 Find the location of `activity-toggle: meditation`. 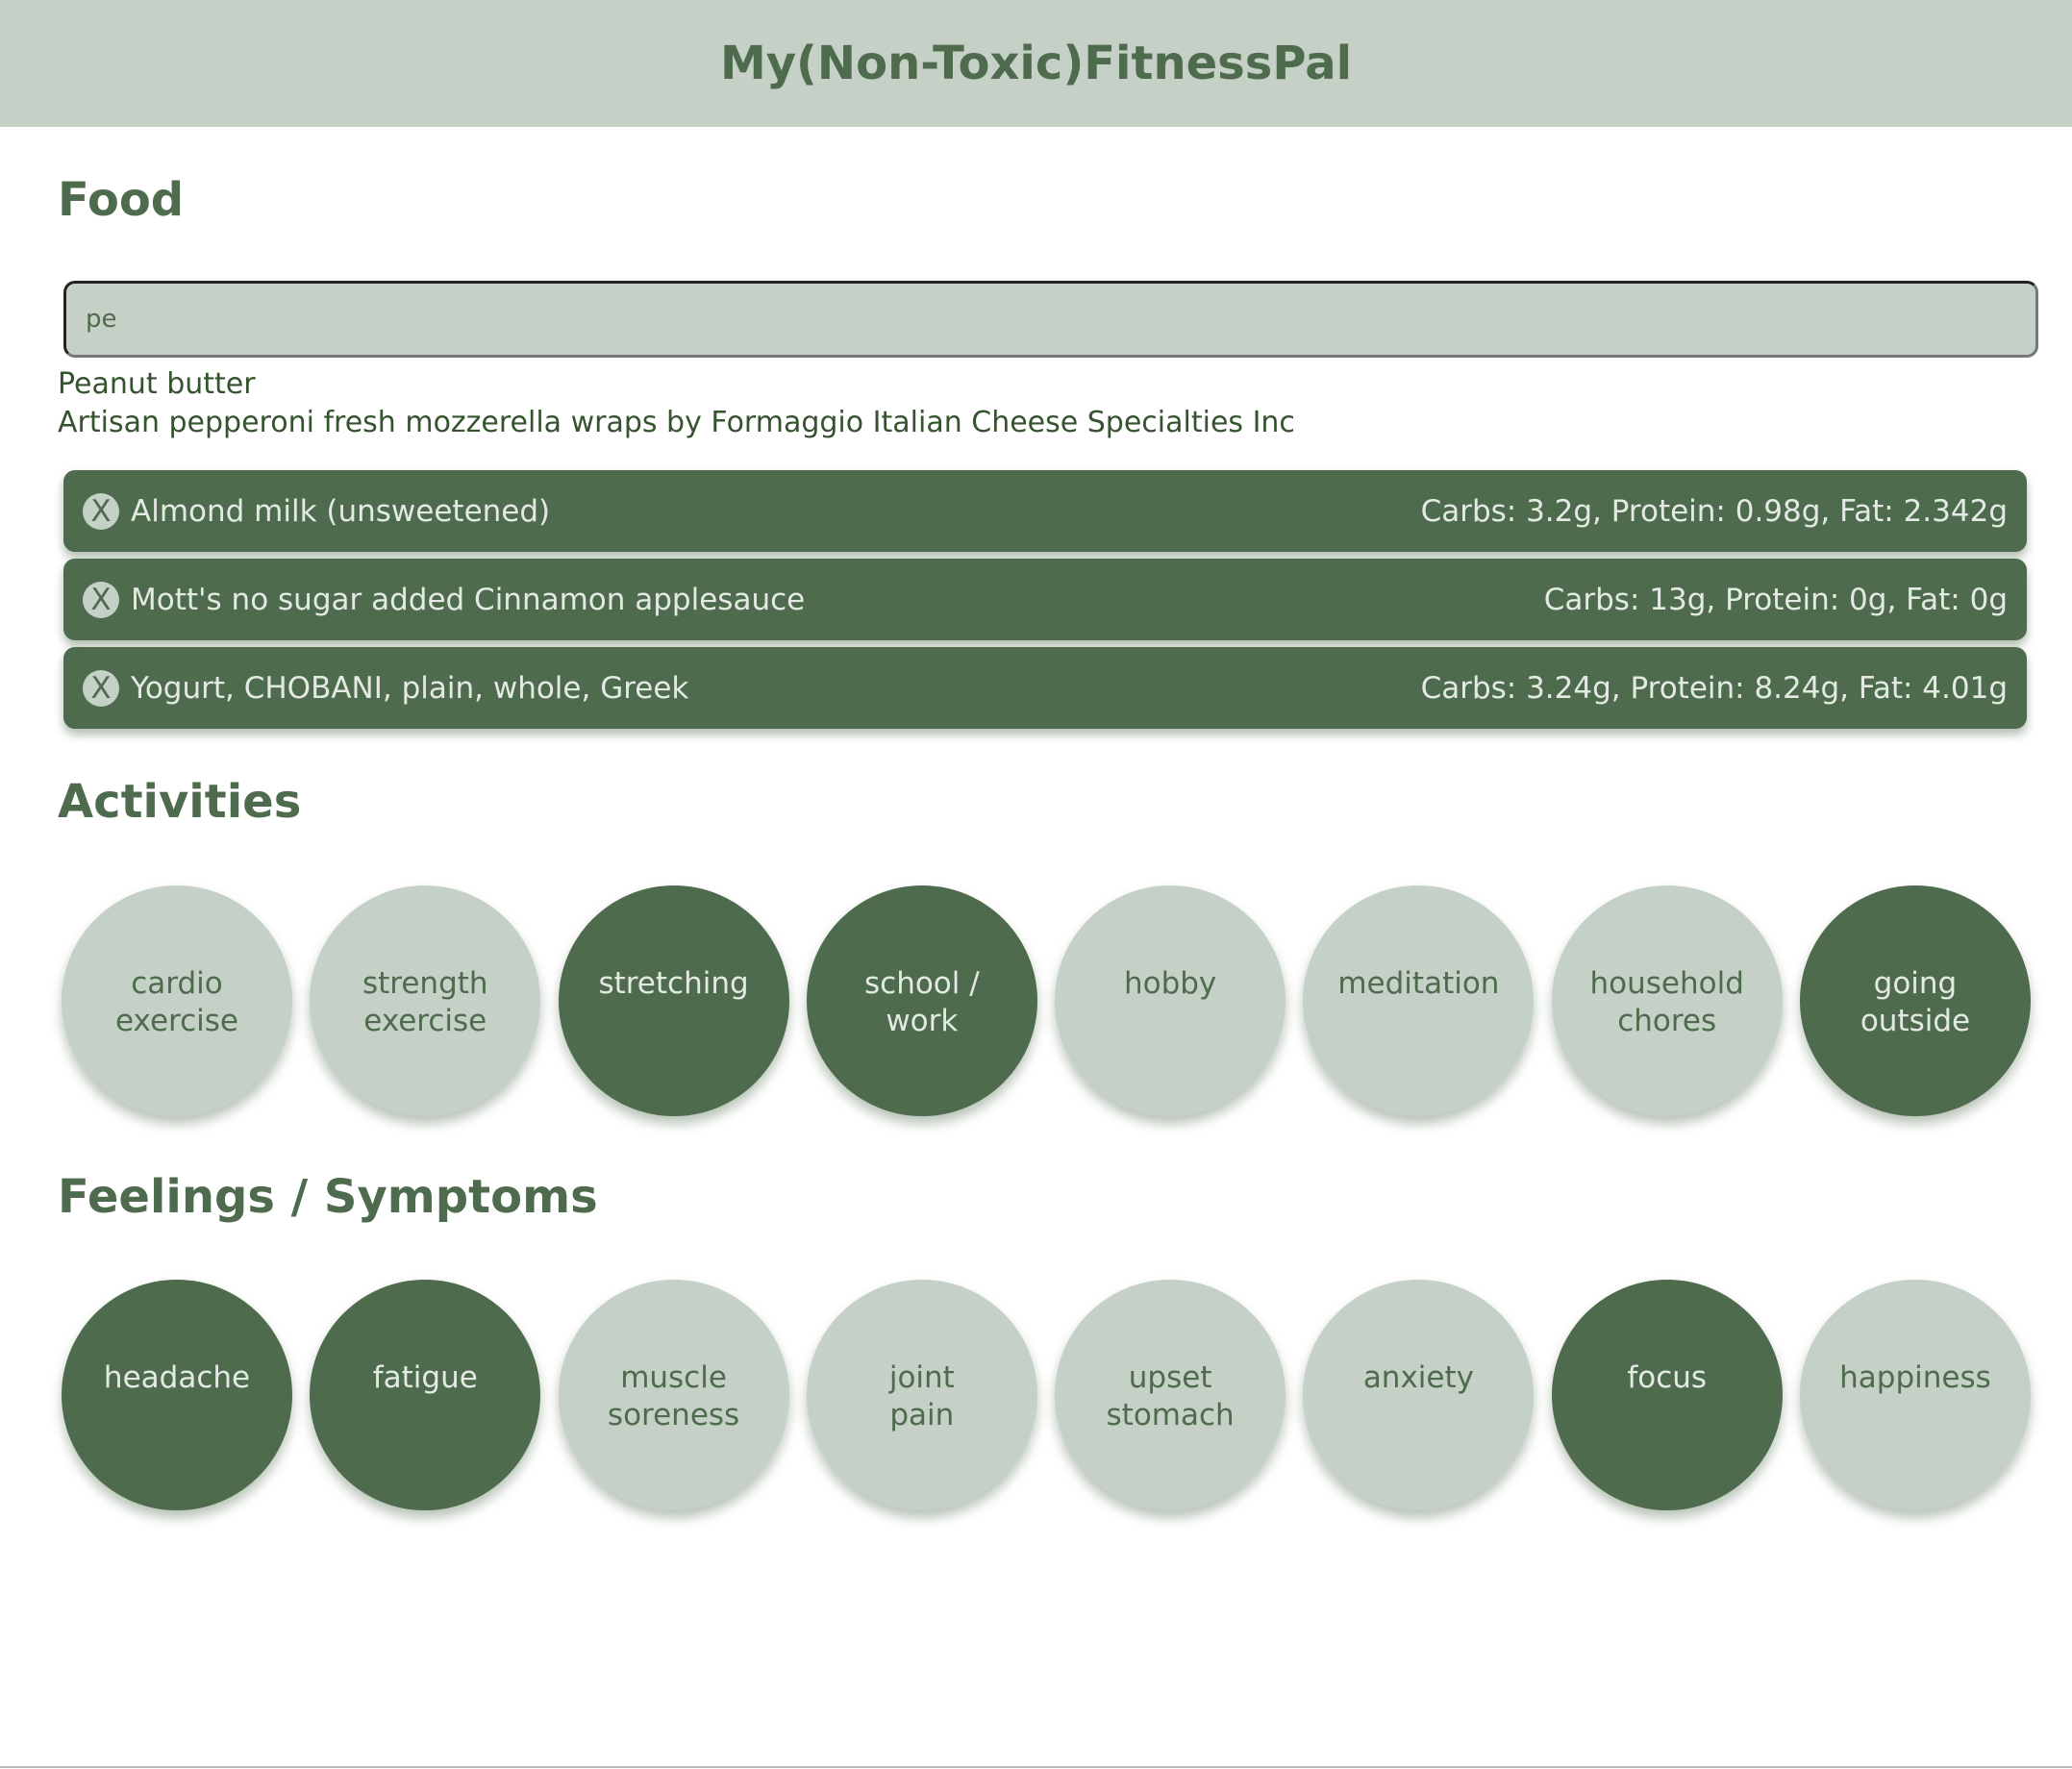

activity-toggle: meditation is located at coordinates (1419, 1000).